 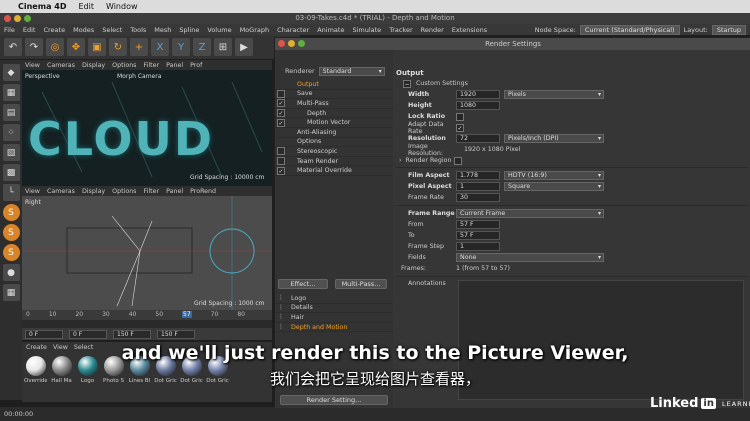 What do you see at coordinates (478, 94) in the screenshot?
I see `width-input: 1920` at bounding box center [478, 94].